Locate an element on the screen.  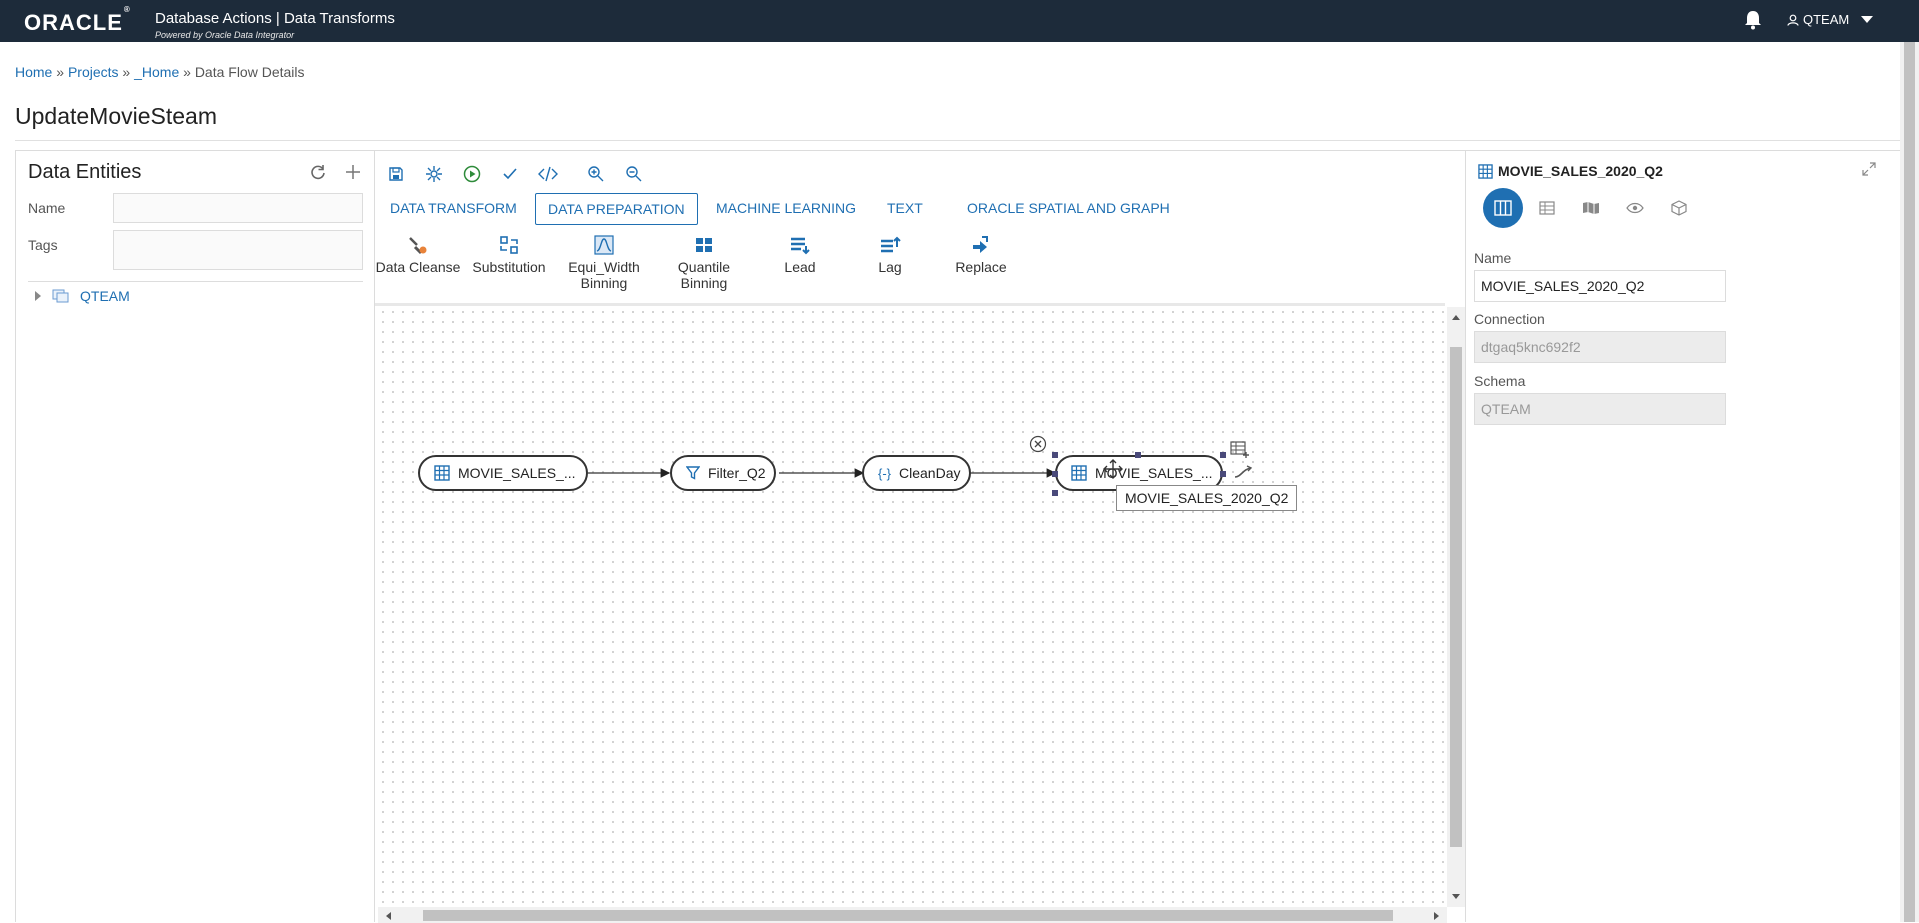
caret-right-icon is located at coordinates (38, 296).